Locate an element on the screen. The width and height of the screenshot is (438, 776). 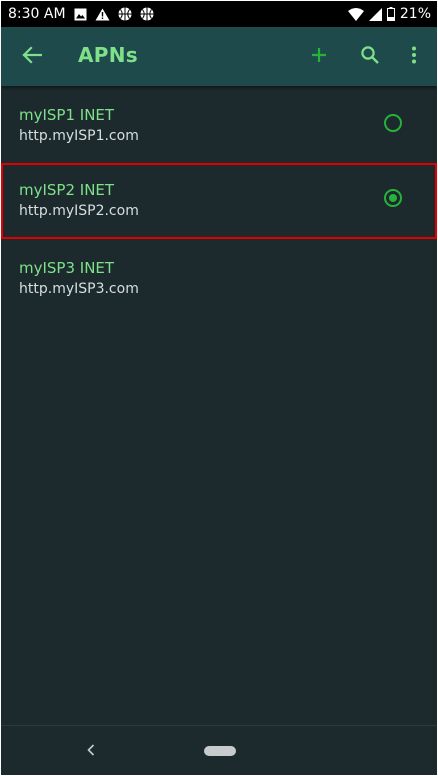
add-apn-button is located at coordinates (319, 57).